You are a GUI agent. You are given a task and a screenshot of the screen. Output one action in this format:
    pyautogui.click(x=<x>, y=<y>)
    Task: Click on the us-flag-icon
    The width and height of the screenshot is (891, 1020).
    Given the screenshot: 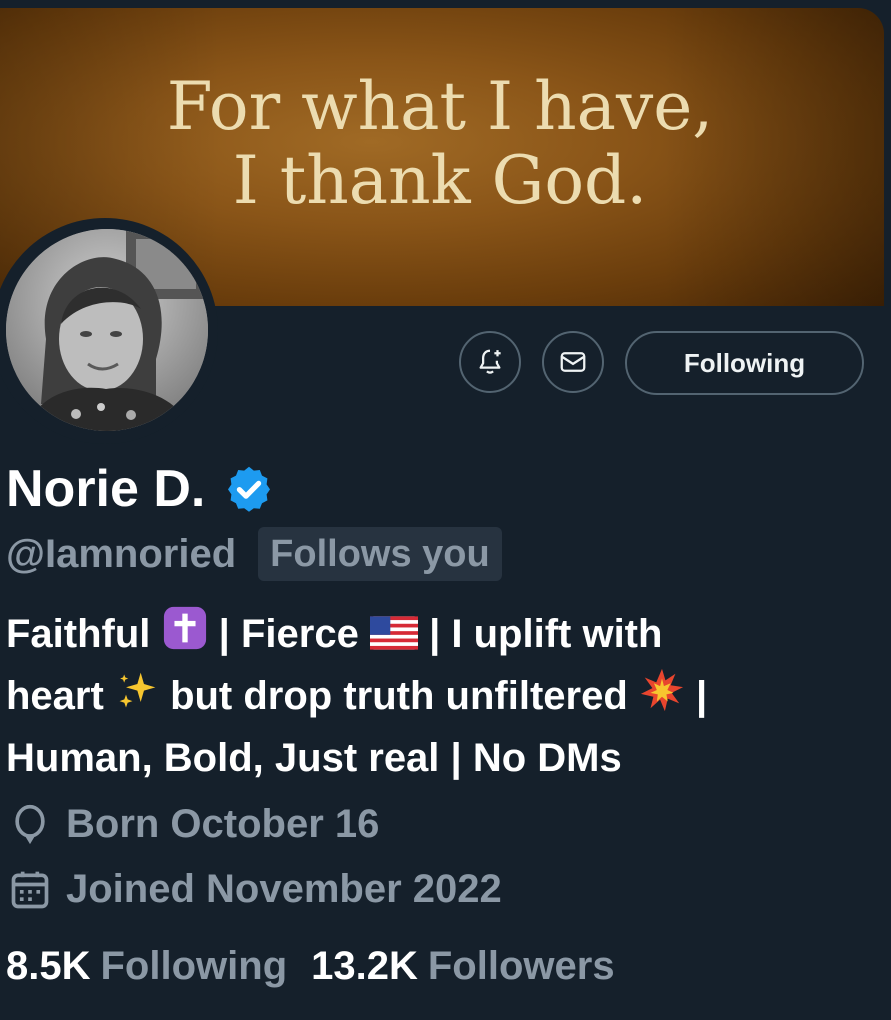 What is the action you would take?
    pyautogui.click(x=393, y=633)
    